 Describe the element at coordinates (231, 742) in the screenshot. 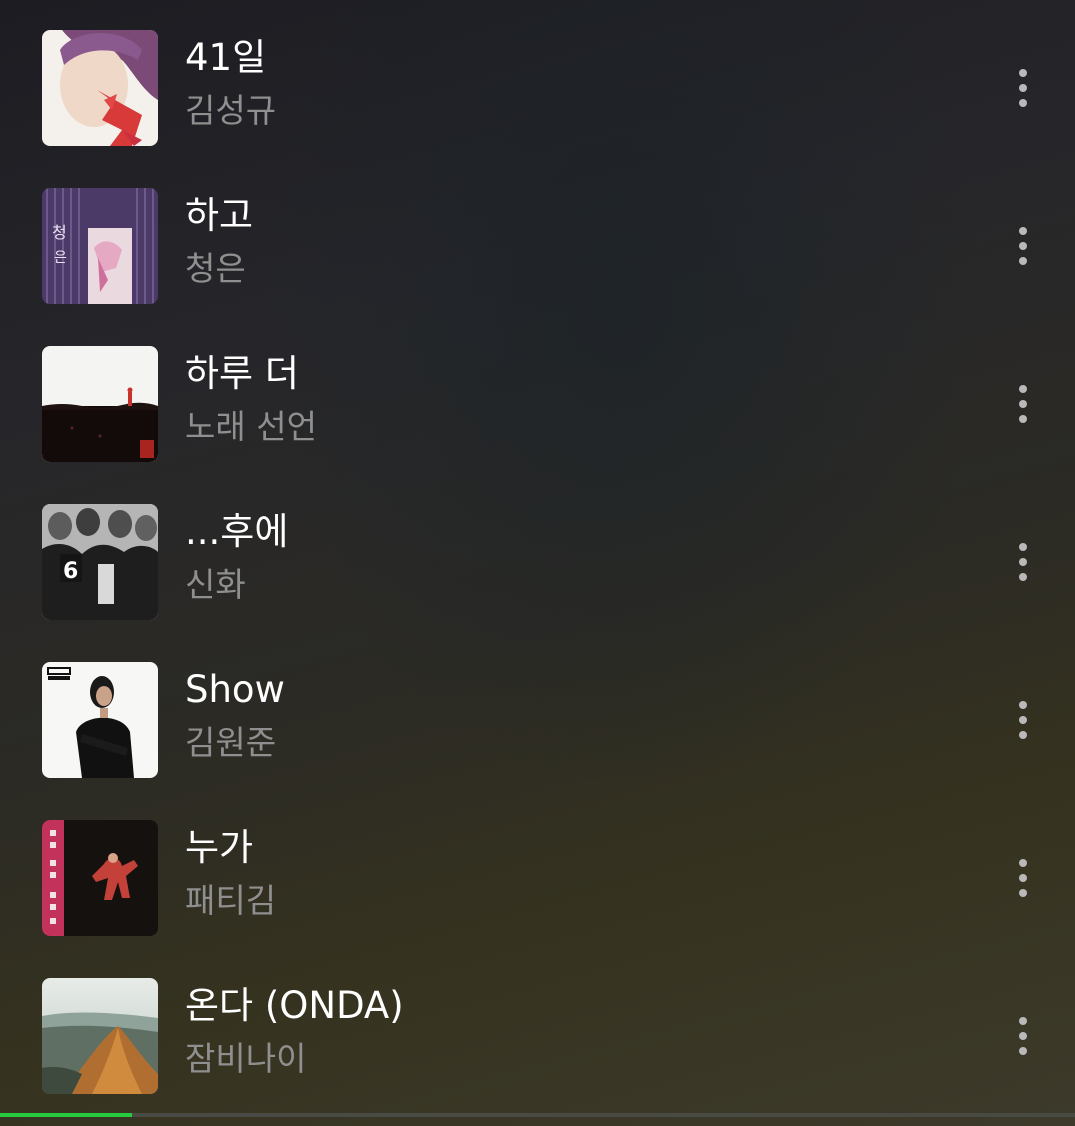

I see `track-artist: 김원준` at that location.